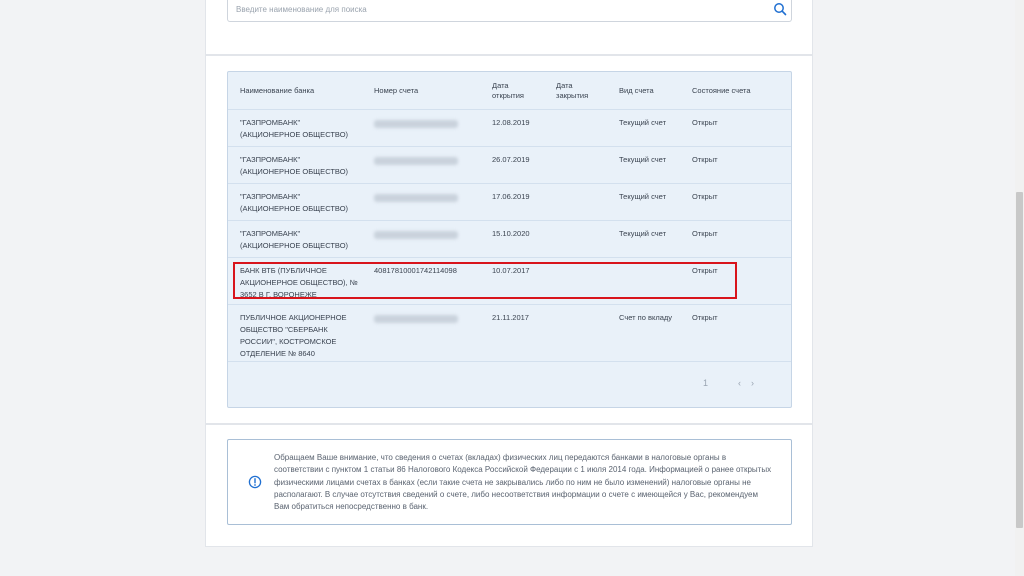 This screenshot has width=1024, height=576. Describe the element at coordinates (739, 383) in the screenshot. I see `pagination-prev-icon: ‹` at that location.